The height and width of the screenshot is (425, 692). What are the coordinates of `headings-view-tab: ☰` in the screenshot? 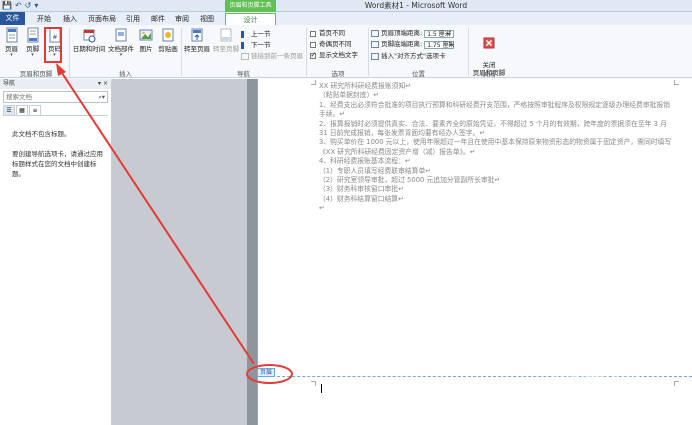 It's located at (9, 110).